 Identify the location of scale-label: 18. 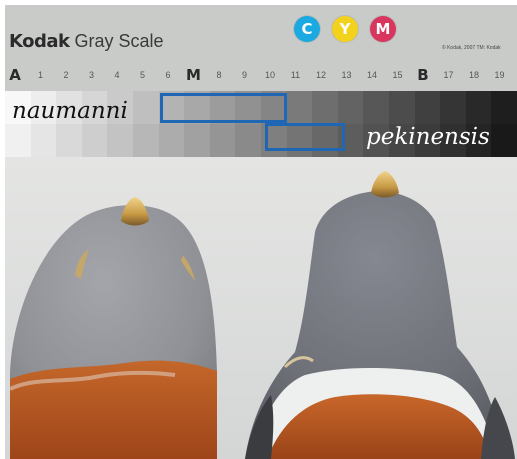
(474, 75).